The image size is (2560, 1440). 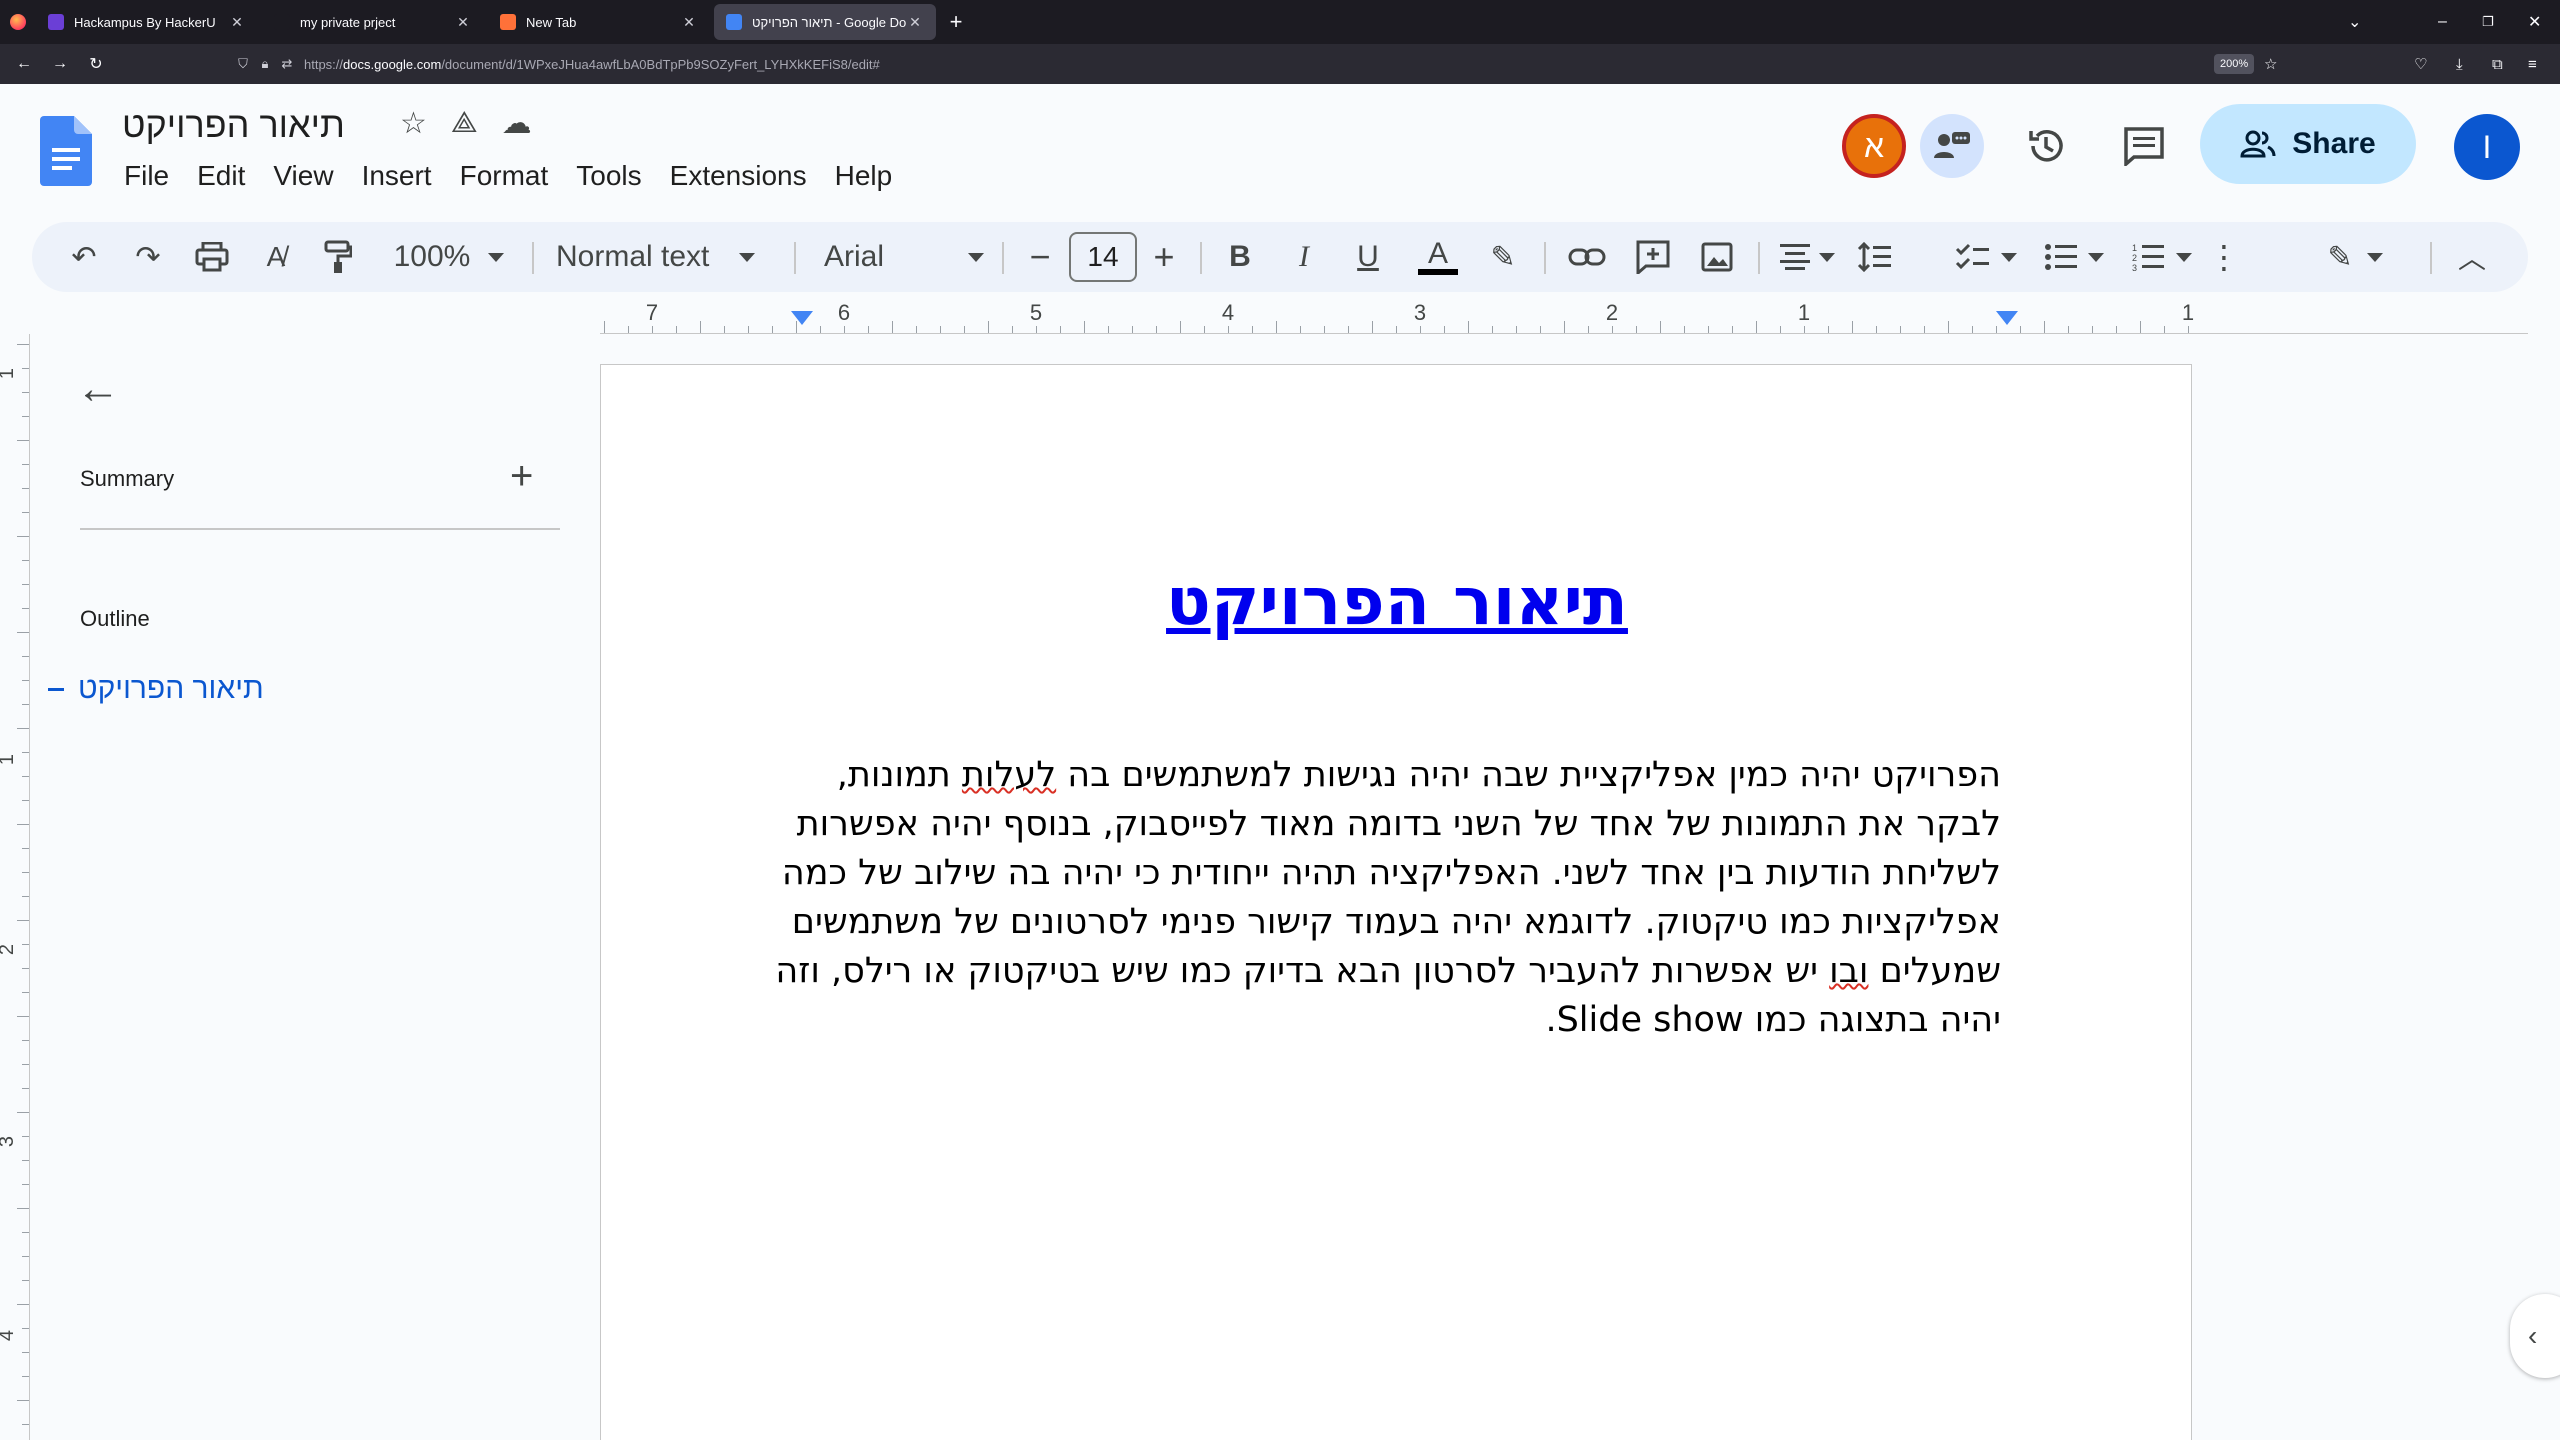 What do you see at coordinates (233, 125) in the screenshot?
I see `document-title: תיאור הפרויקט` at bounding box center [233, 125].